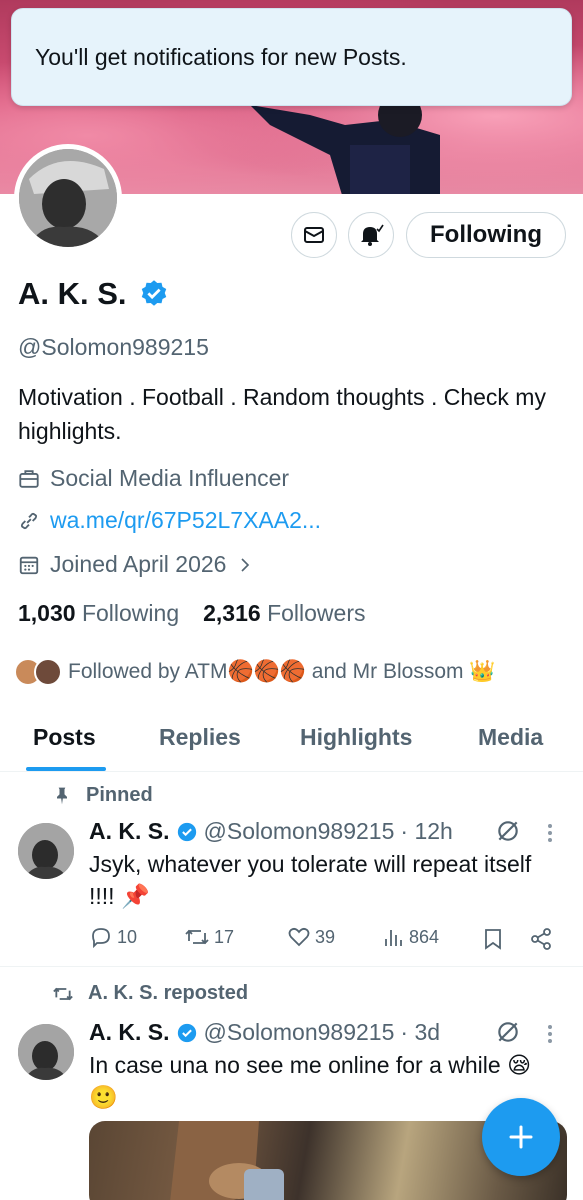 The width and height of the screenshot is (583, 1200). I want to click on tab-highlights: Highlights, so click(356, 737).